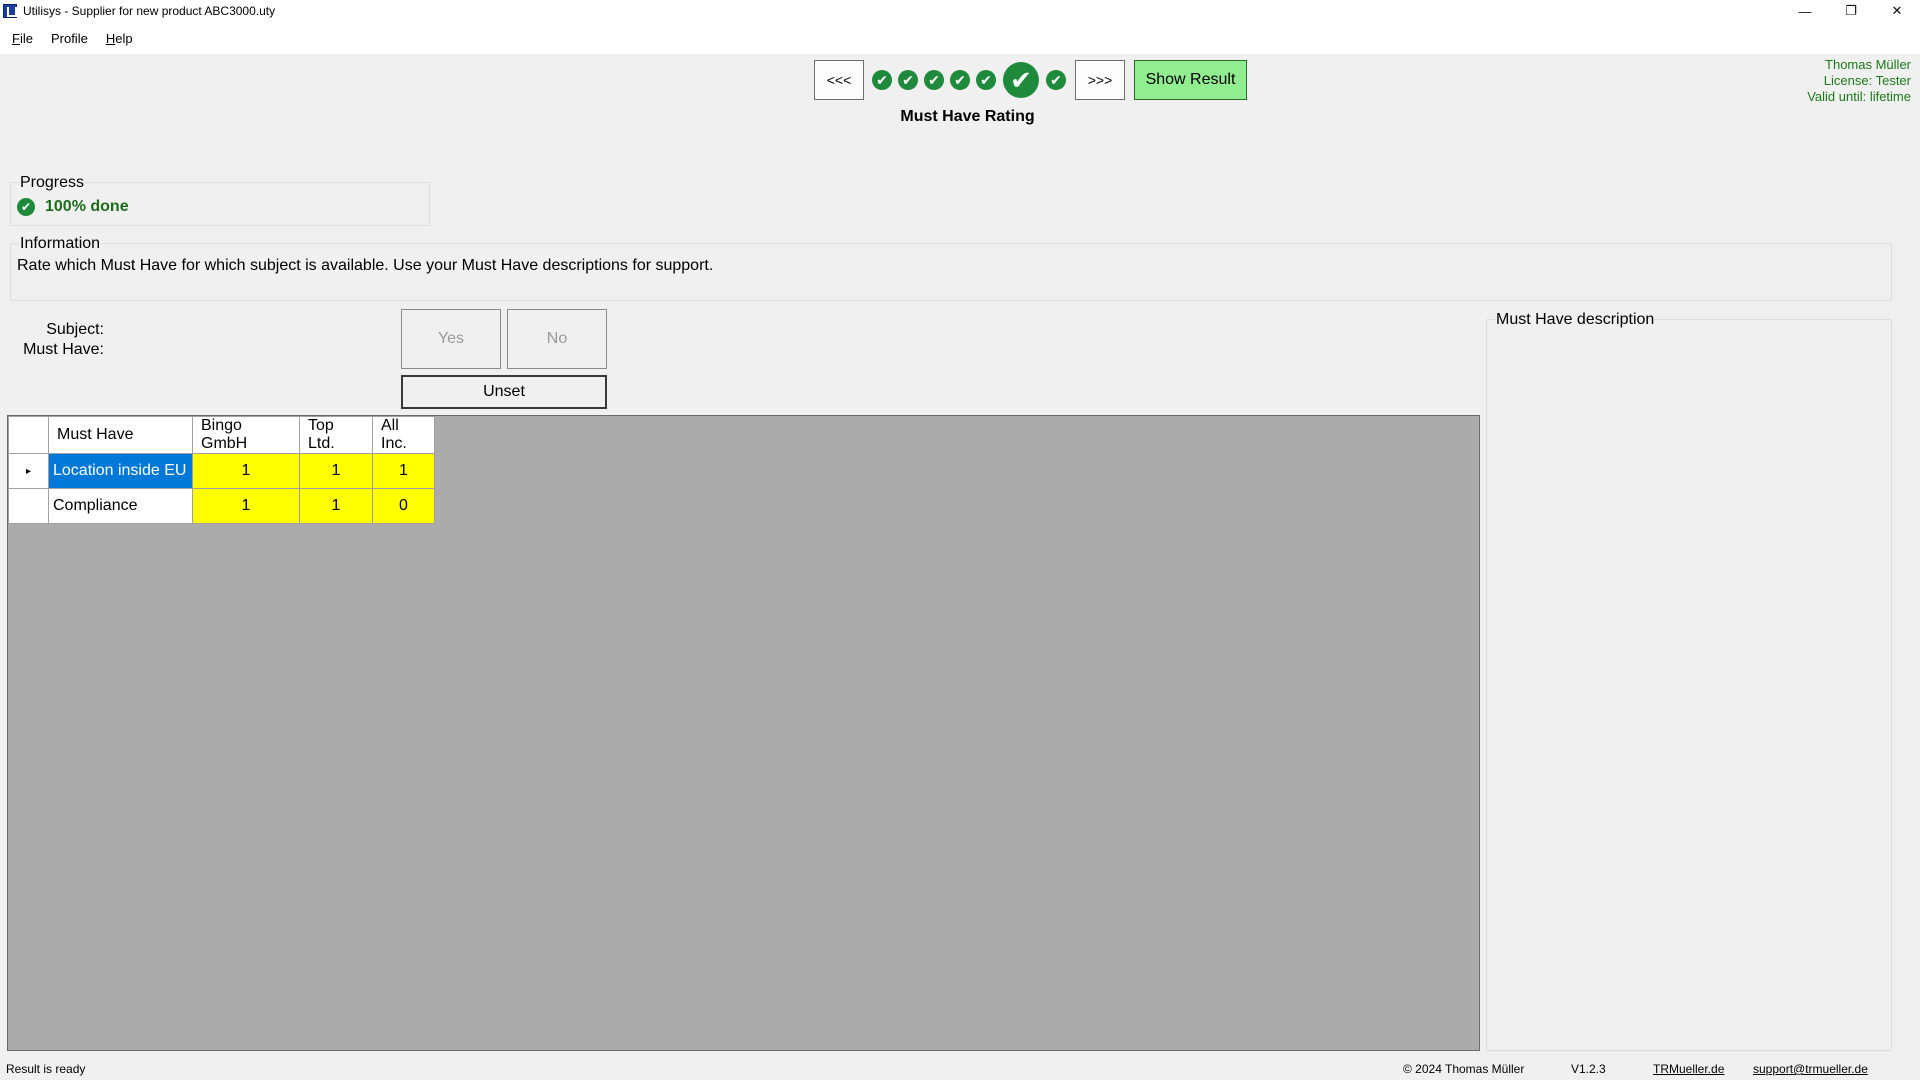 This screenshot has width=1920, height=1080. What do you see at coordinates (61, 340) in the screenshot?
I see `rating-labels: Subject: Must Have:` at bounding box center [61, 340].